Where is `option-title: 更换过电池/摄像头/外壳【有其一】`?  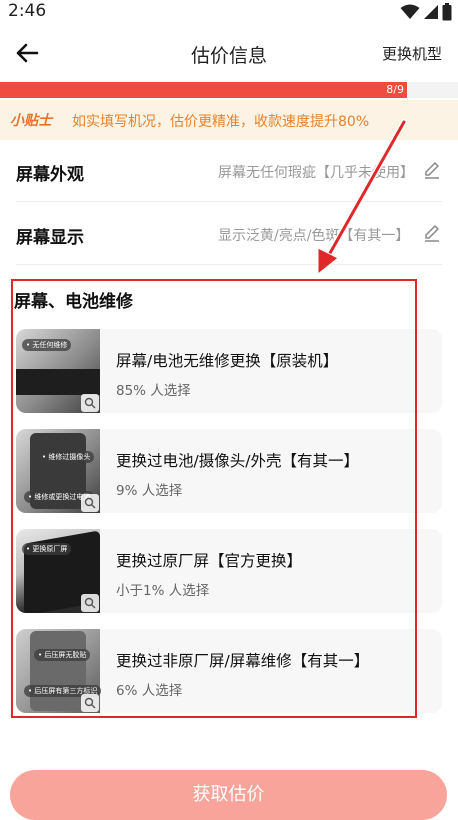
option-title: 更换过电池/摄像头/外壳【有其一】 is located at coordinates (237, 461).